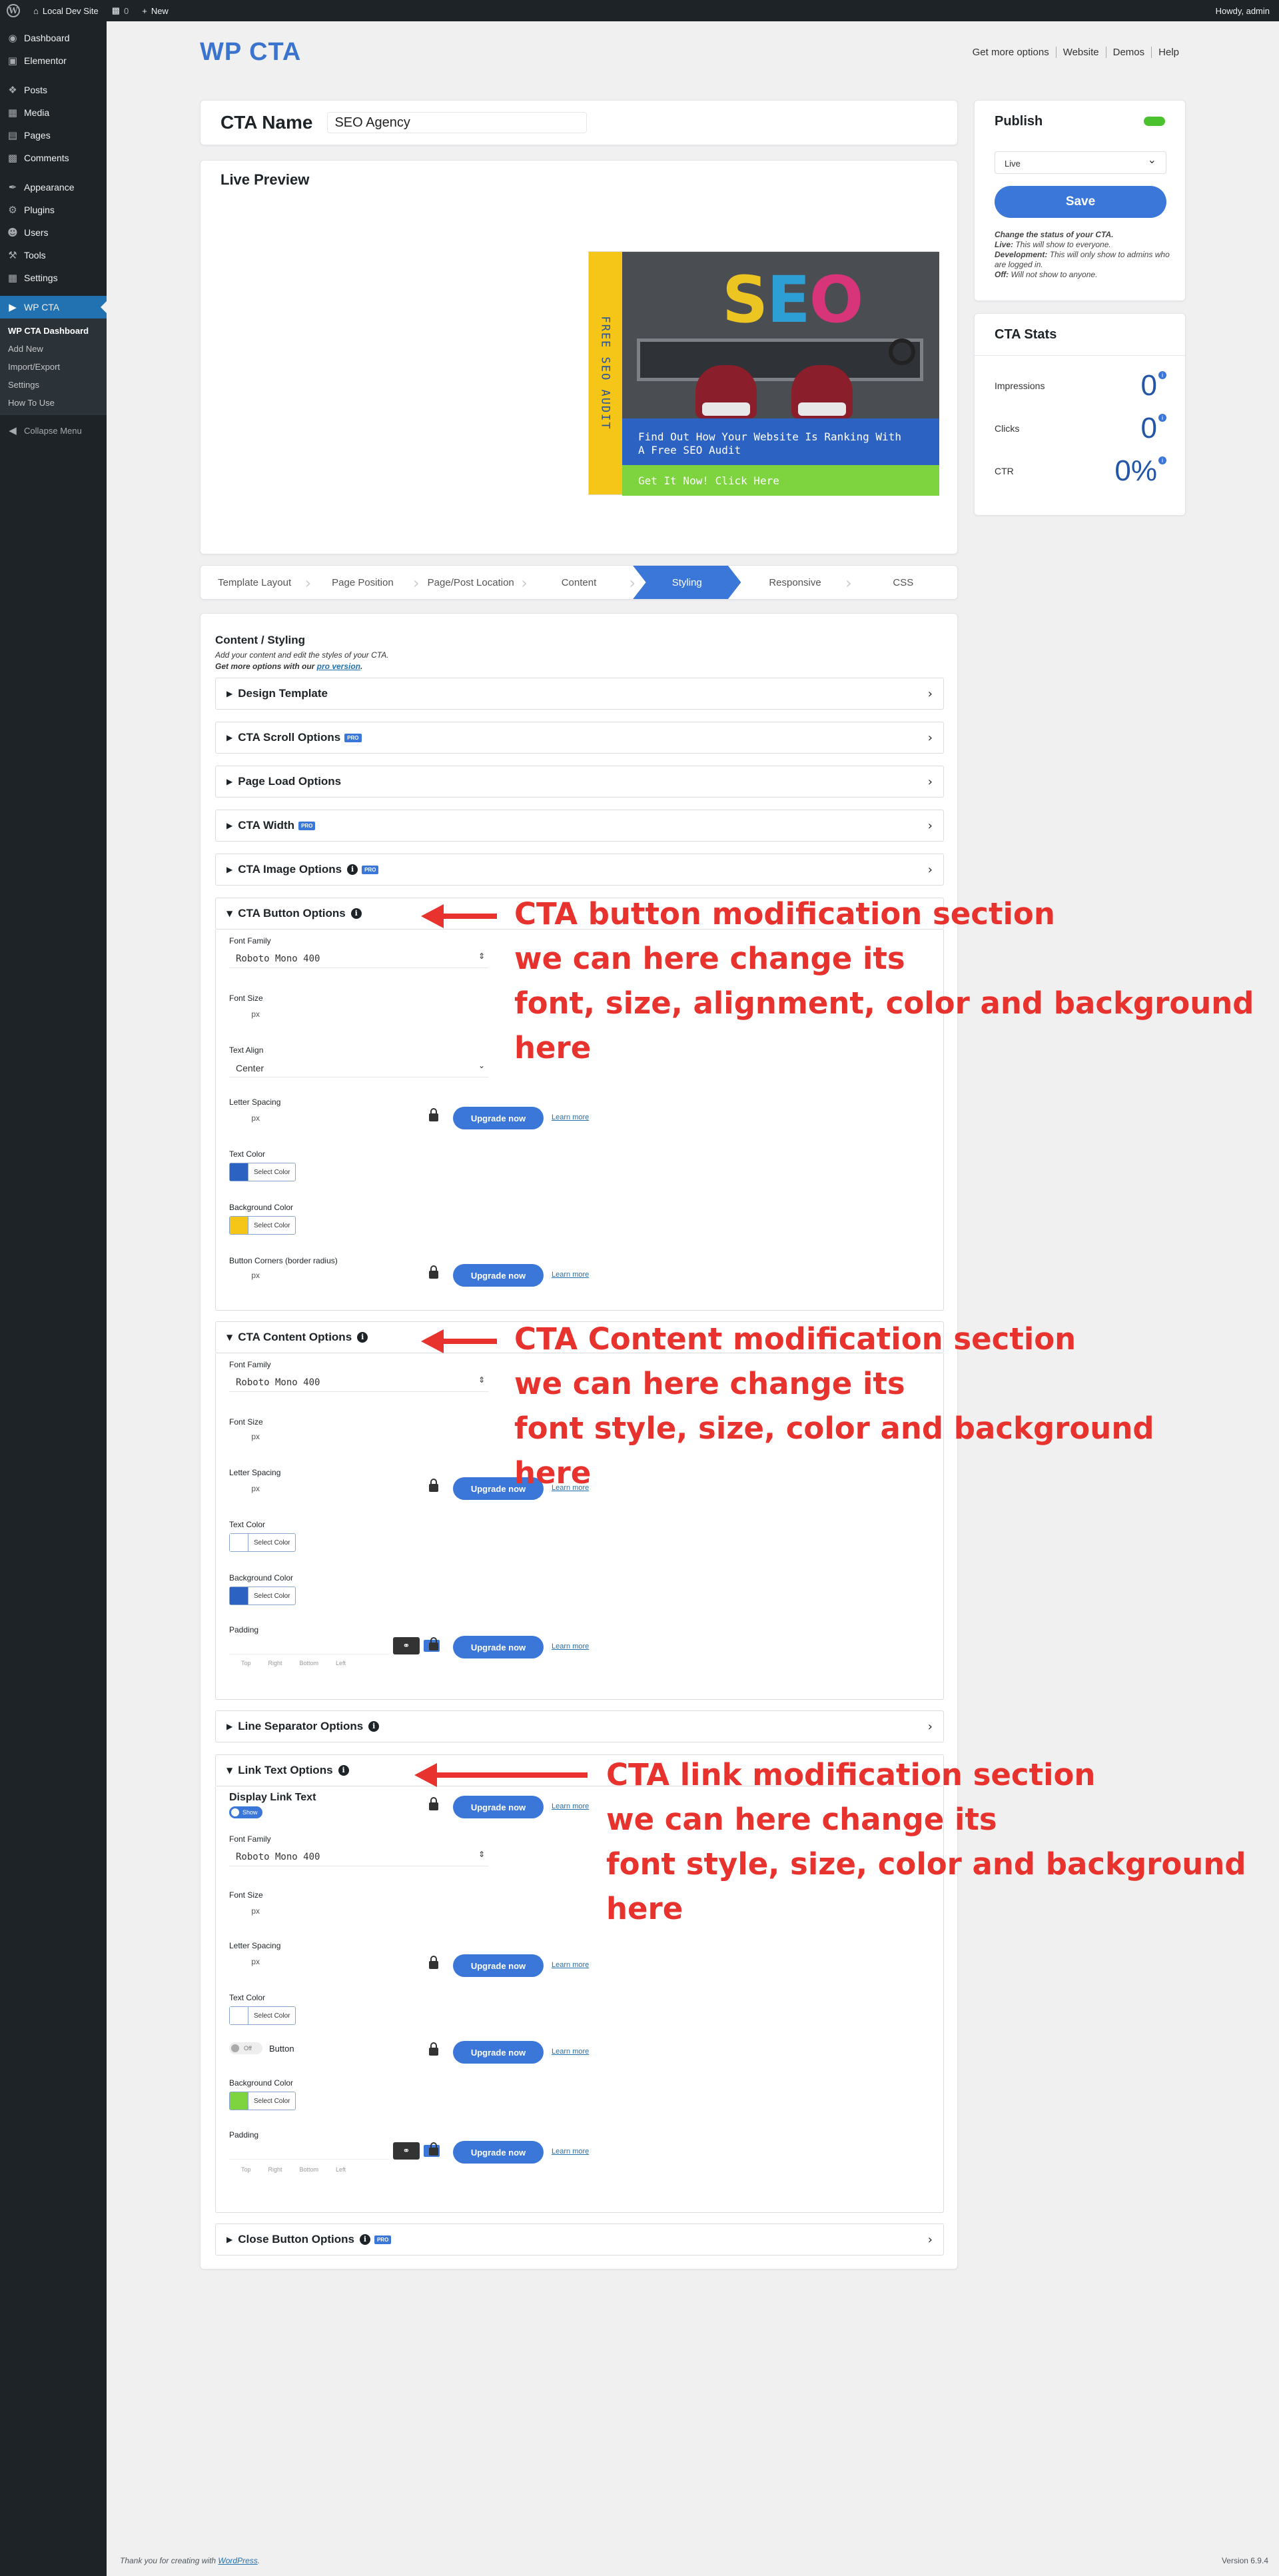  What do you see at coordinates (256, 1118) in the screenshot?
I see `button-letter-spacing-input: px` at bounding box center [256, 1118].